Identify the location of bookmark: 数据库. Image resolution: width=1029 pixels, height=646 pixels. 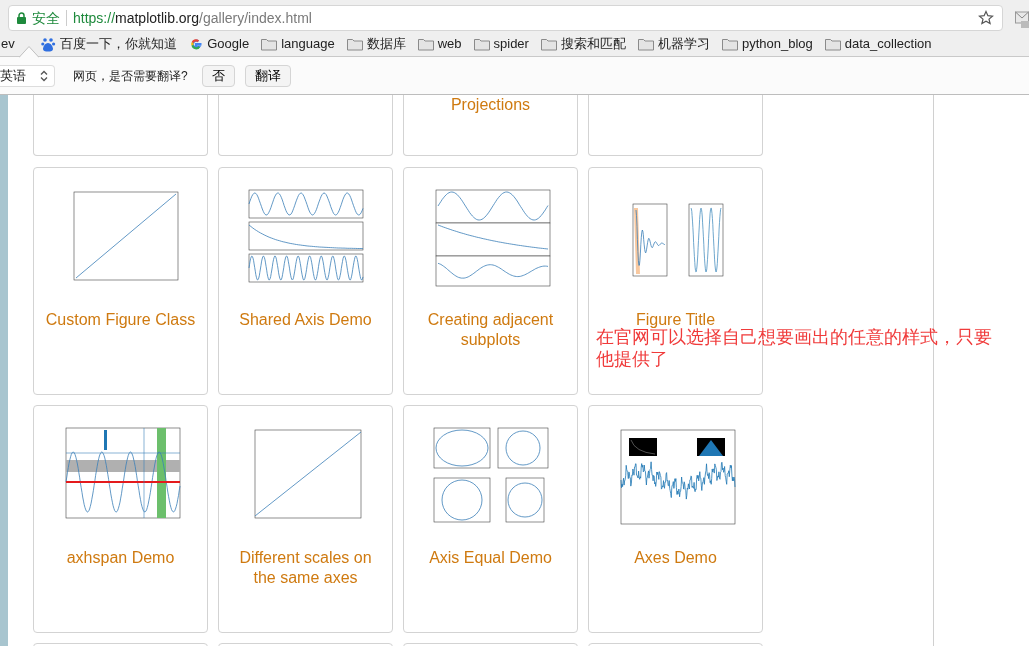
(376, 44).